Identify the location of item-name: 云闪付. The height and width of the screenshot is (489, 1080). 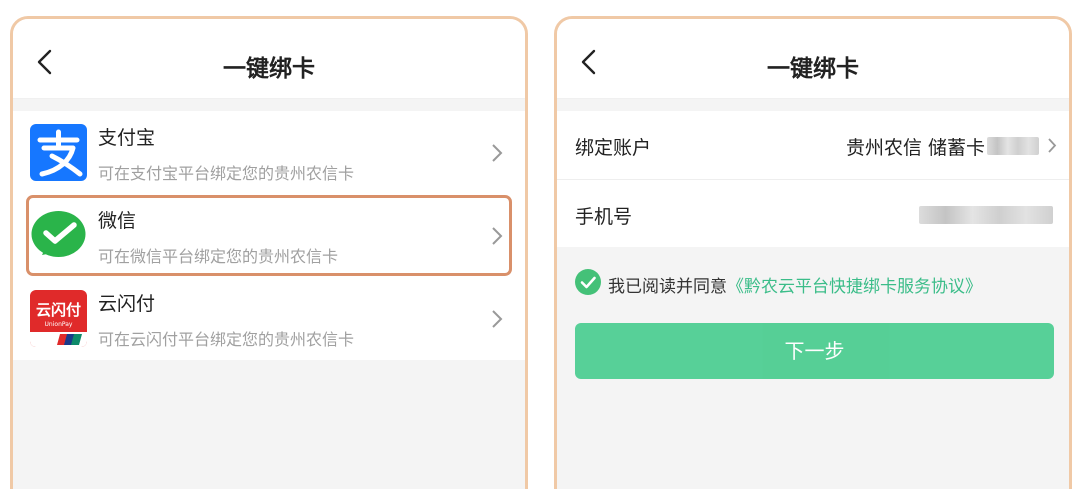
(127, 304).